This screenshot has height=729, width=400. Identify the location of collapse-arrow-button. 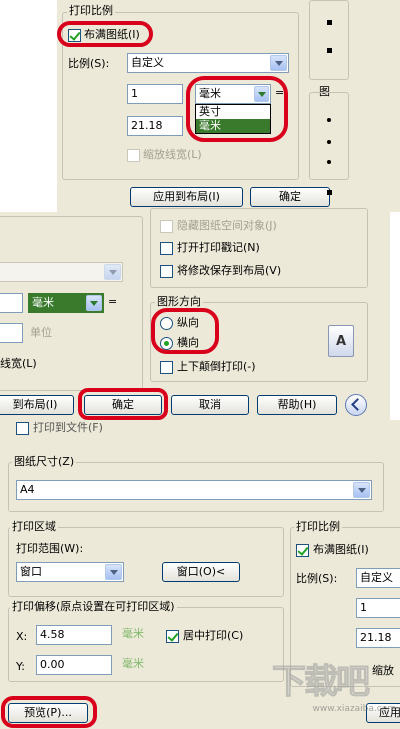
(356, 405).